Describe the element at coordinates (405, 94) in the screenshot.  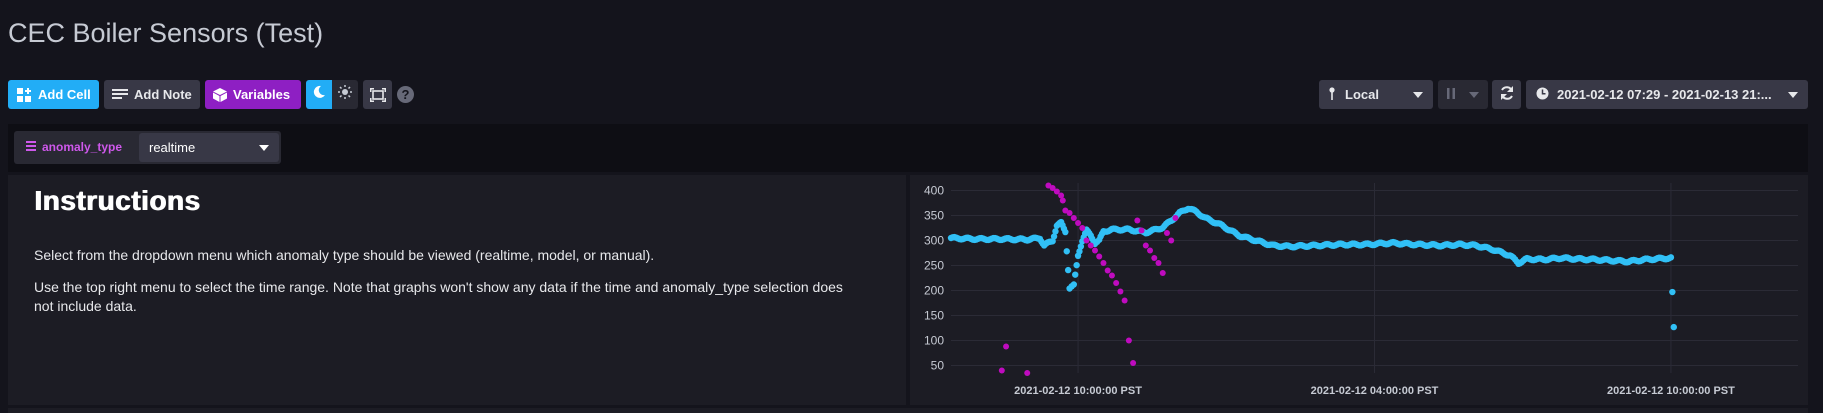
I see `help-icon: ?` at that location.